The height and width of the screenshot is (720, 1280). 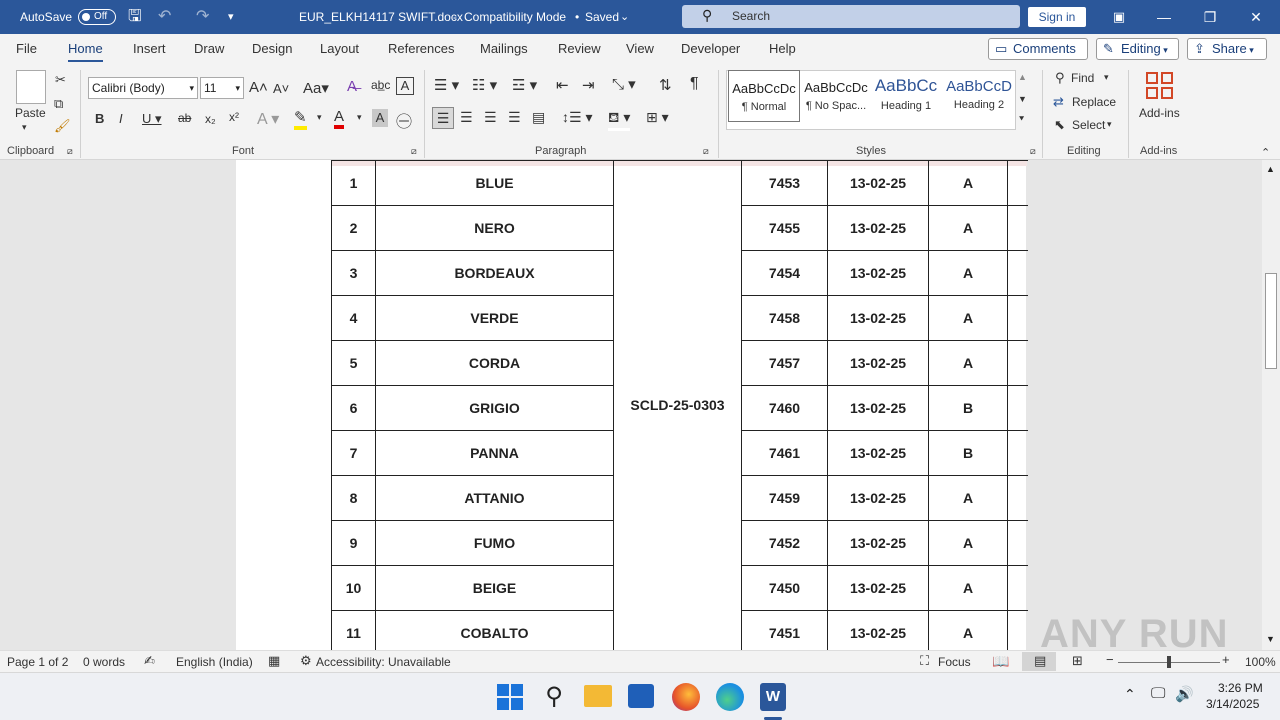 I want to click on customize-qat-icon: ▾, so click(x=231, y=17).